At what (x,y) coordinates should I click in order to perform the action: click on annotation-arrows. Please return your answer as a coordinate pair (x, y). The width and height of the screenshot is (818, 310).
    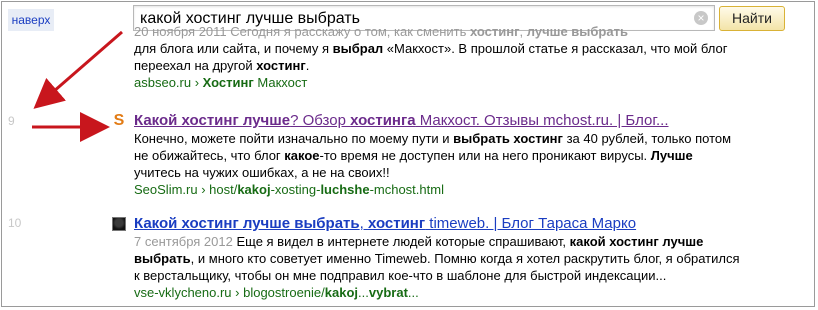
    Looking at the image, I should click on (77, 86).